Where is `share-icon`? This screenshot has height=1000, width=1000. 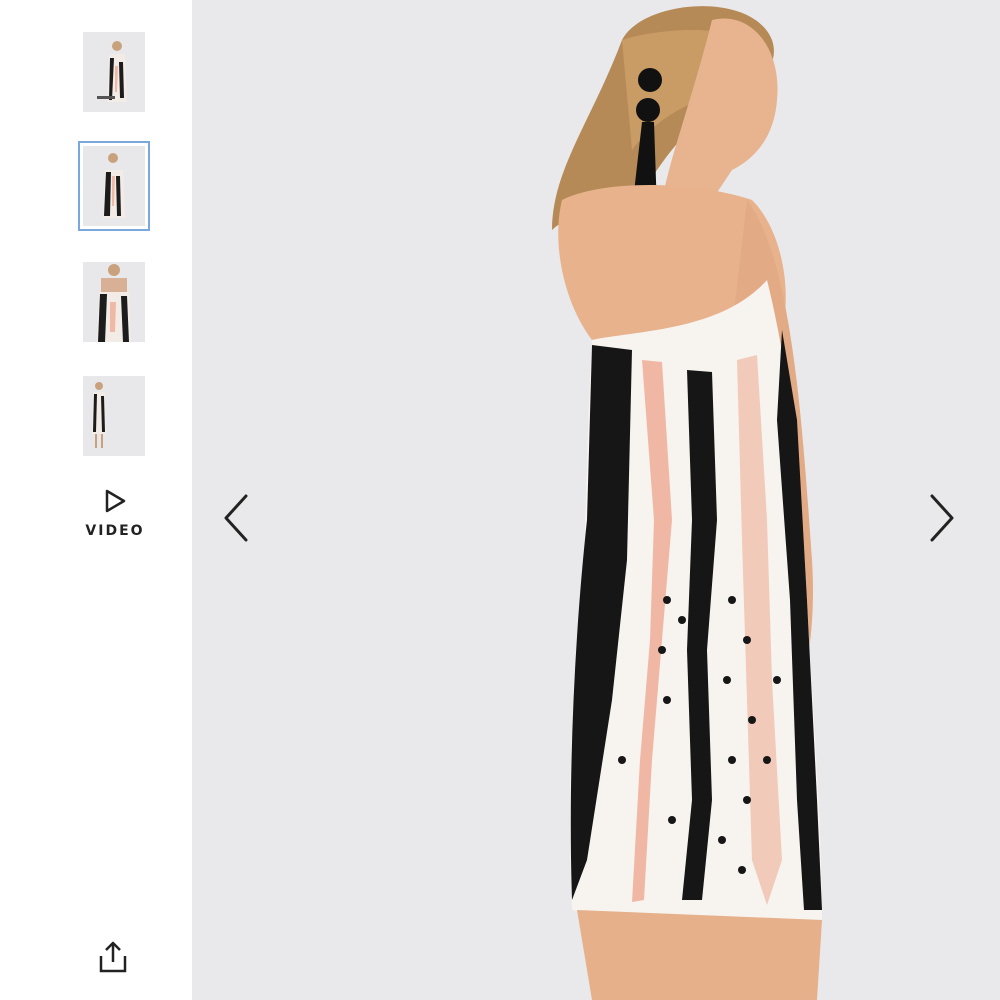 share-icon is located at coordinates (113, 959).